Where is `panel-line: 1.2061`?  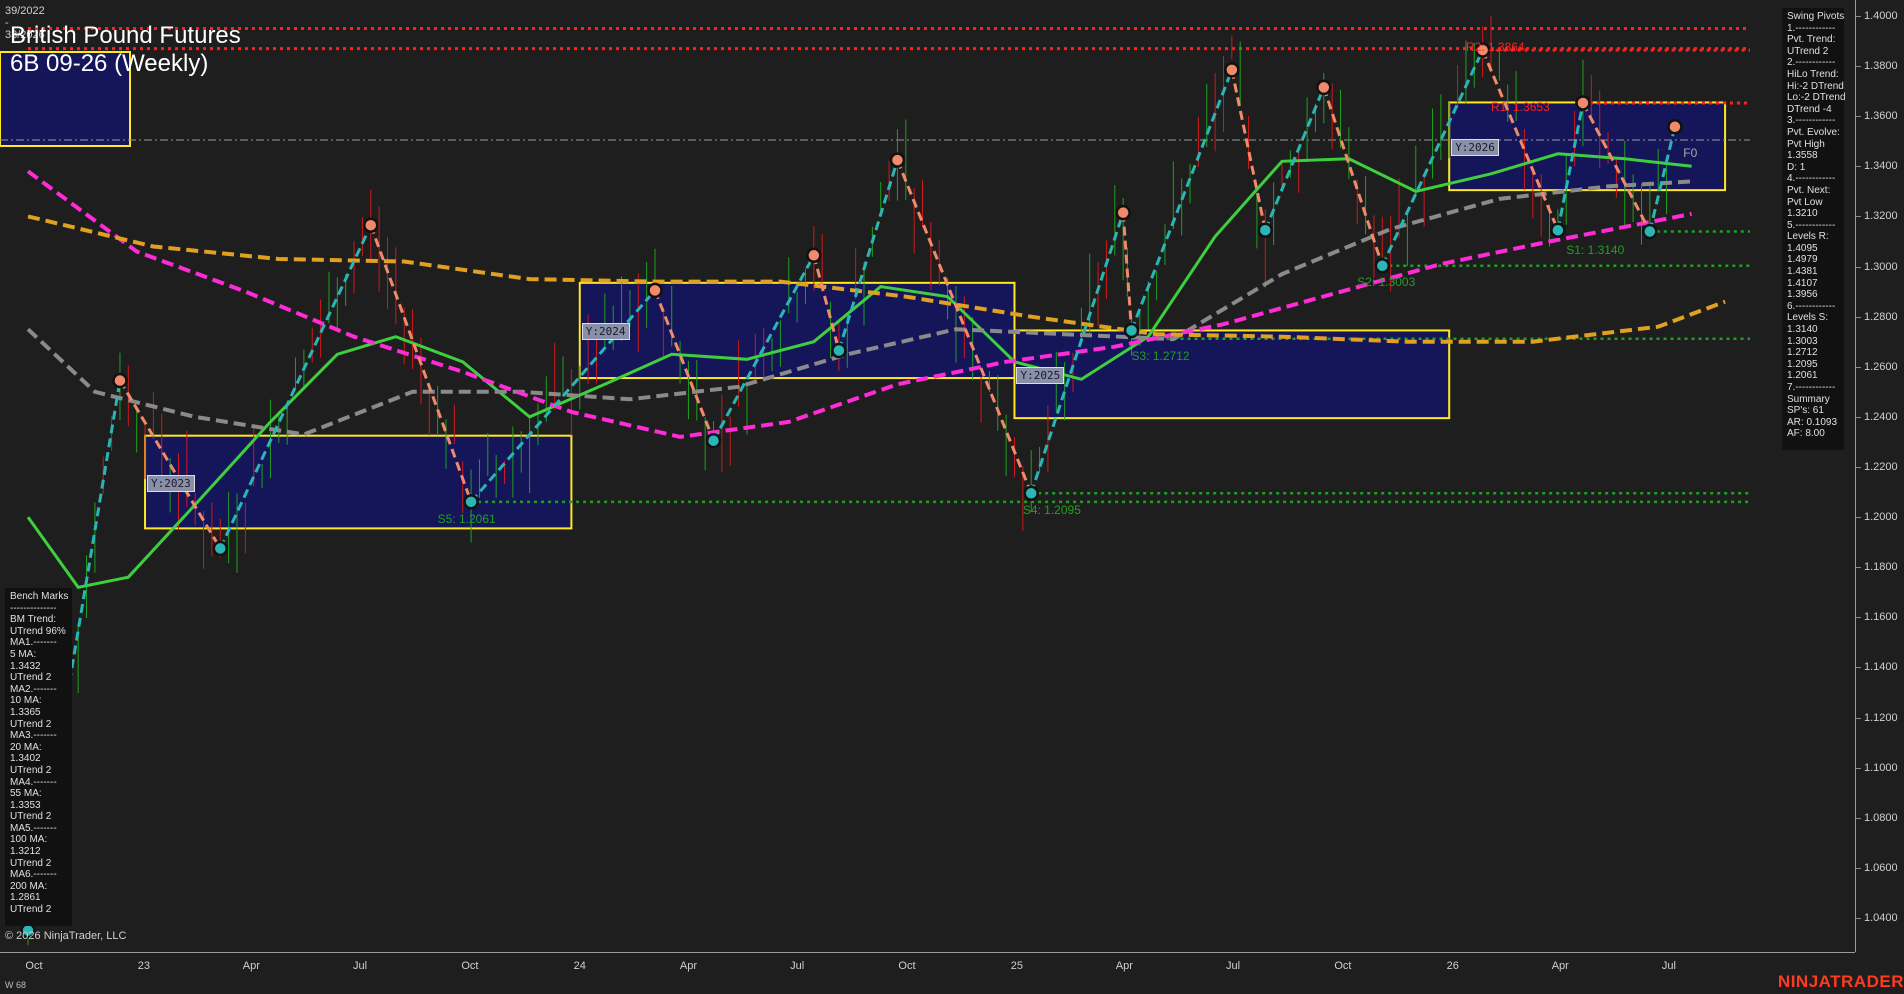 panel-line: 1.2061 is located at coordinates (1802, 376).